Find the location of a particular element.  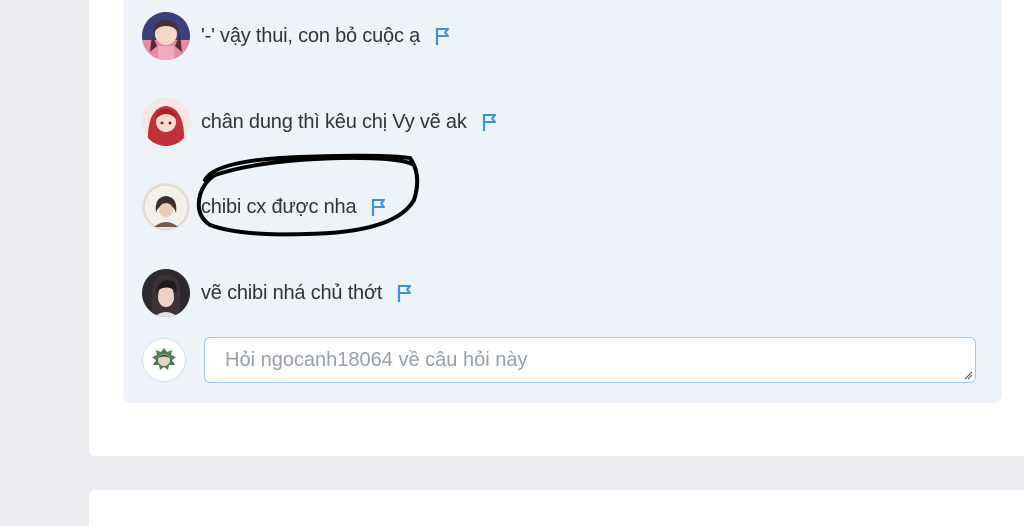

reply-input is located at coordinates (590, 360).